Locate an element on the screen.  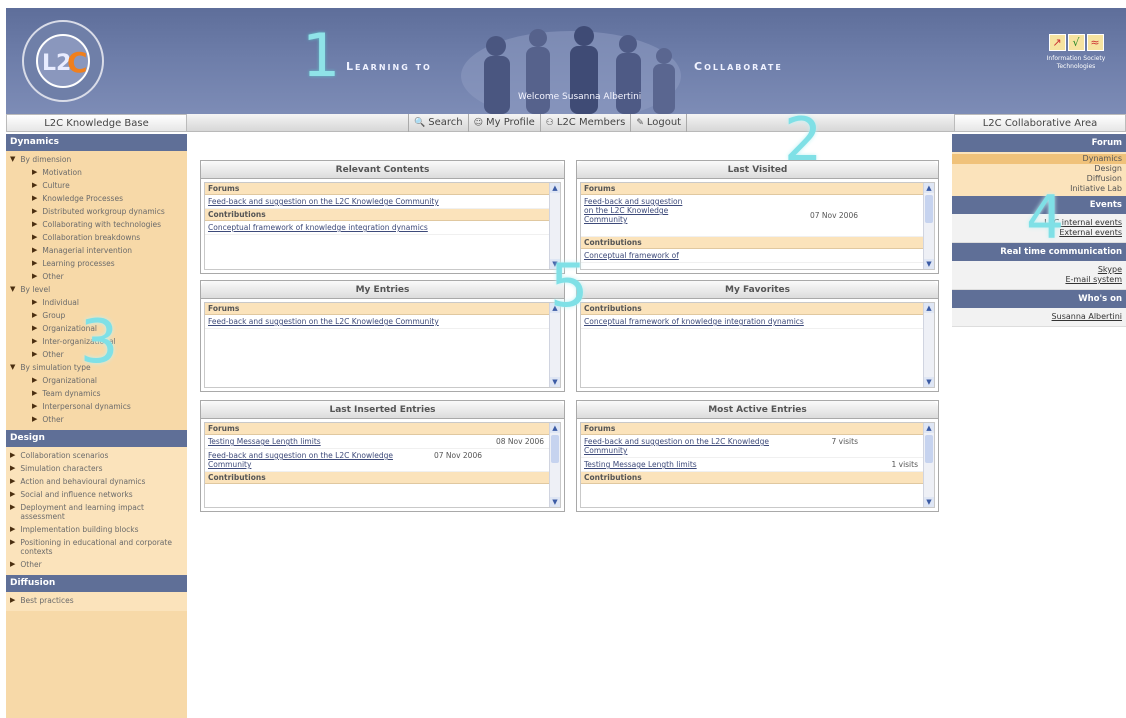
tree-item: ▶ Implementation building blocks is located at coordinates (96, 529).